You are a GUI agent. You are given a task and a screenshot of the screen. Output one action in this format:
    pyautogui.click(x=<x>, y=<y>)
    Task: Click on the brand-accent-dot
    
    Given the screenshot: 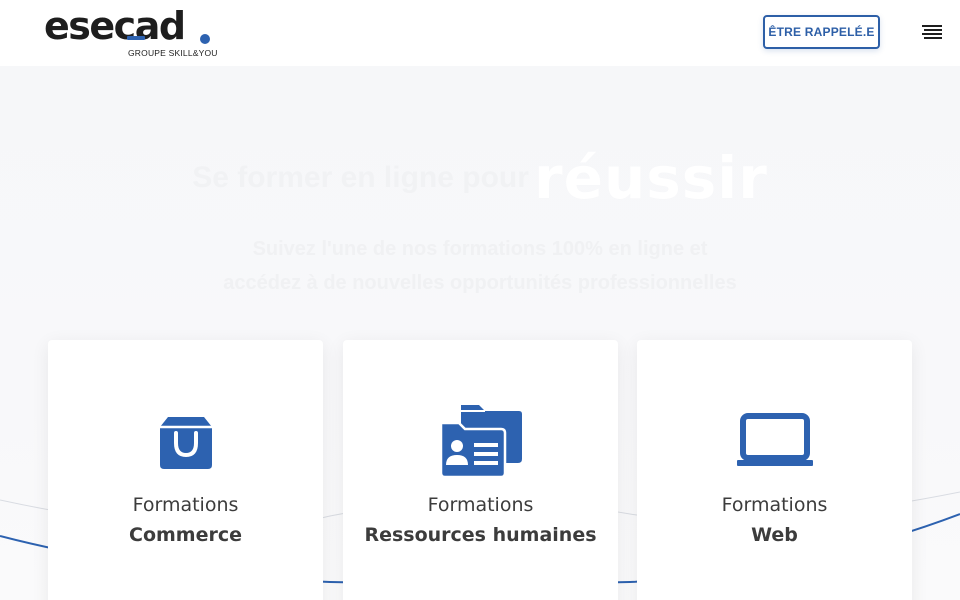 What is the action you would take?
    pyautogui.click(x=205, y=39)
    